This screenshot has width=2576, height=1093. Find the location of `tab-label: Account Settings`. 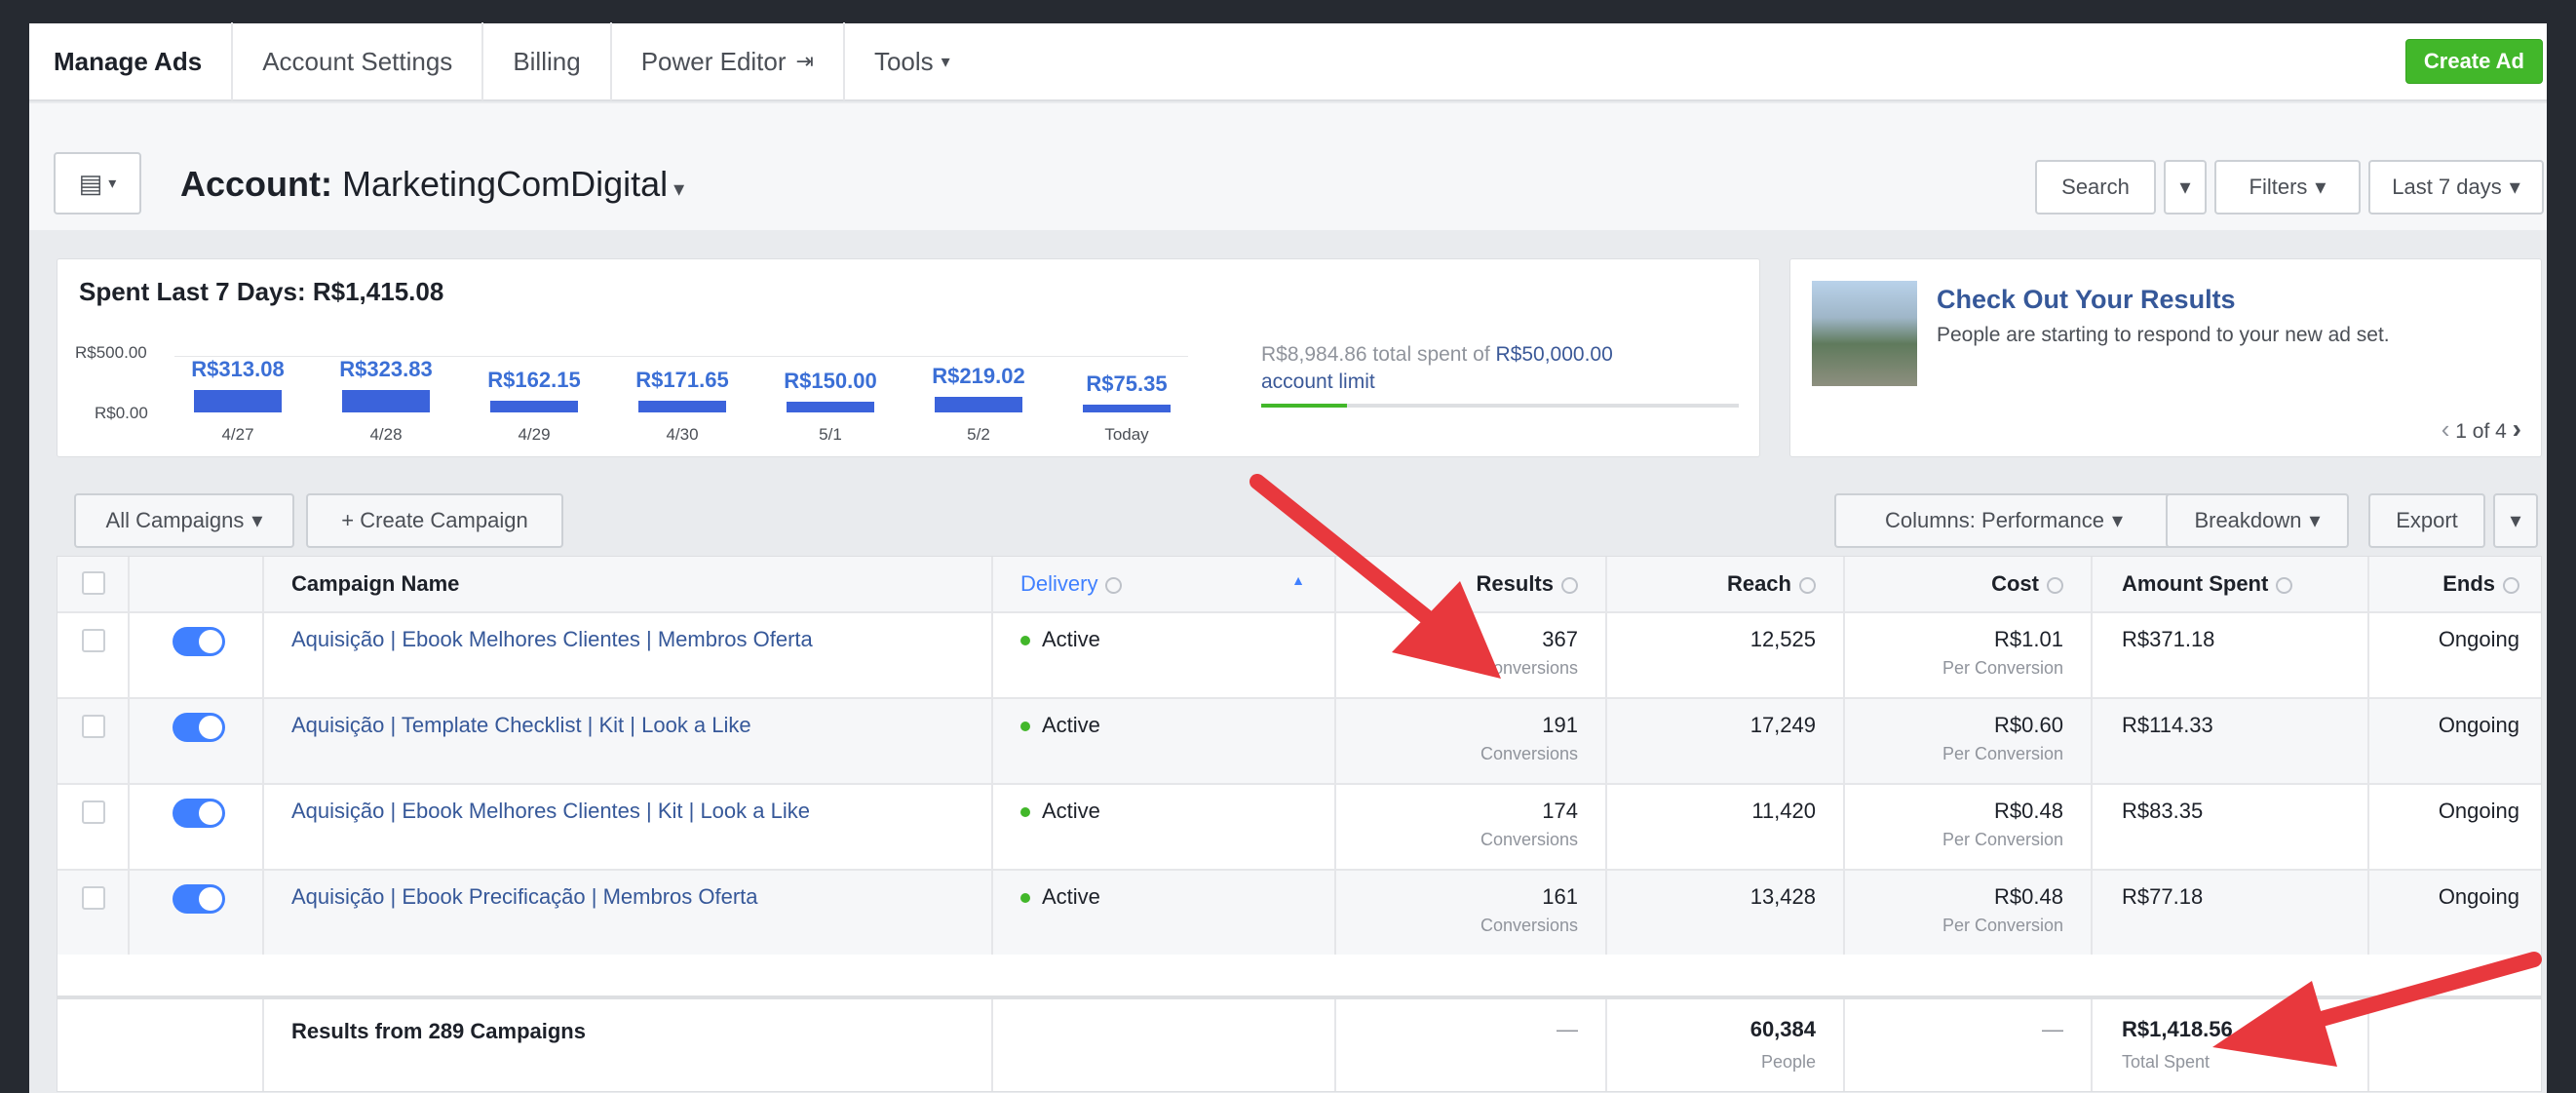

tab-label: Account Settings is located at coordinates (357, 61).